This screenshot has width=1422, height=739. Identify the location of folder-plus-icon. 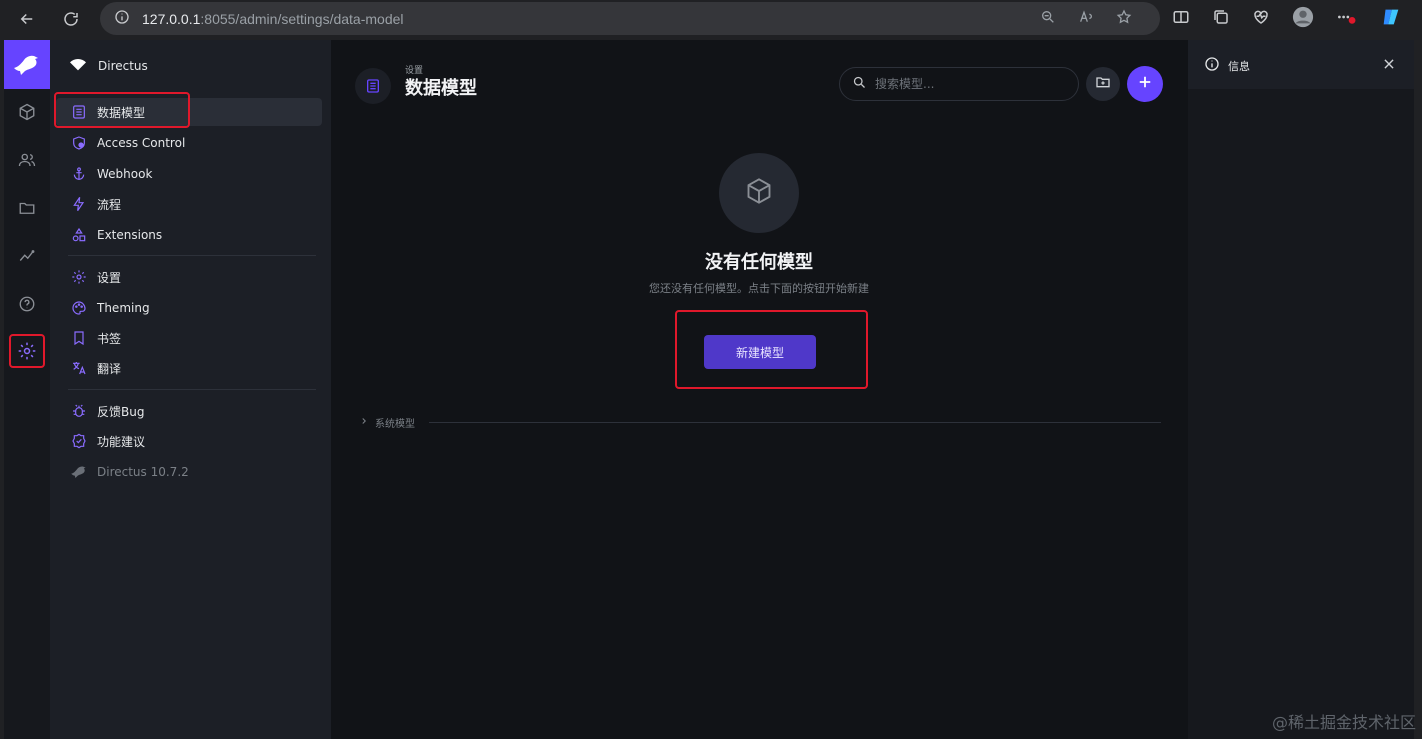
(1103, 84).